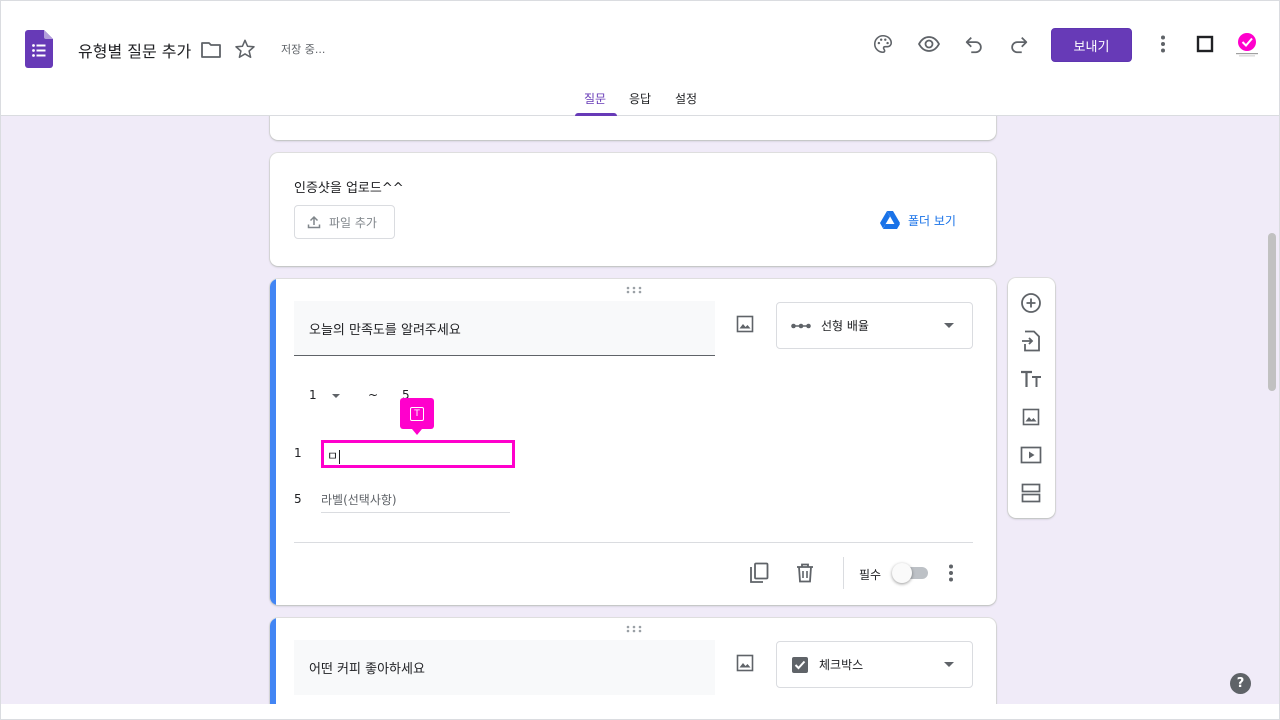 This screenshot has height=720, width=1280. Describe the element at coordinates (633, 209) in the screenshot. I see `file-upload-question-card: 인증샷을 업로드^^ 파일 추가 폴더 보기` at that location.